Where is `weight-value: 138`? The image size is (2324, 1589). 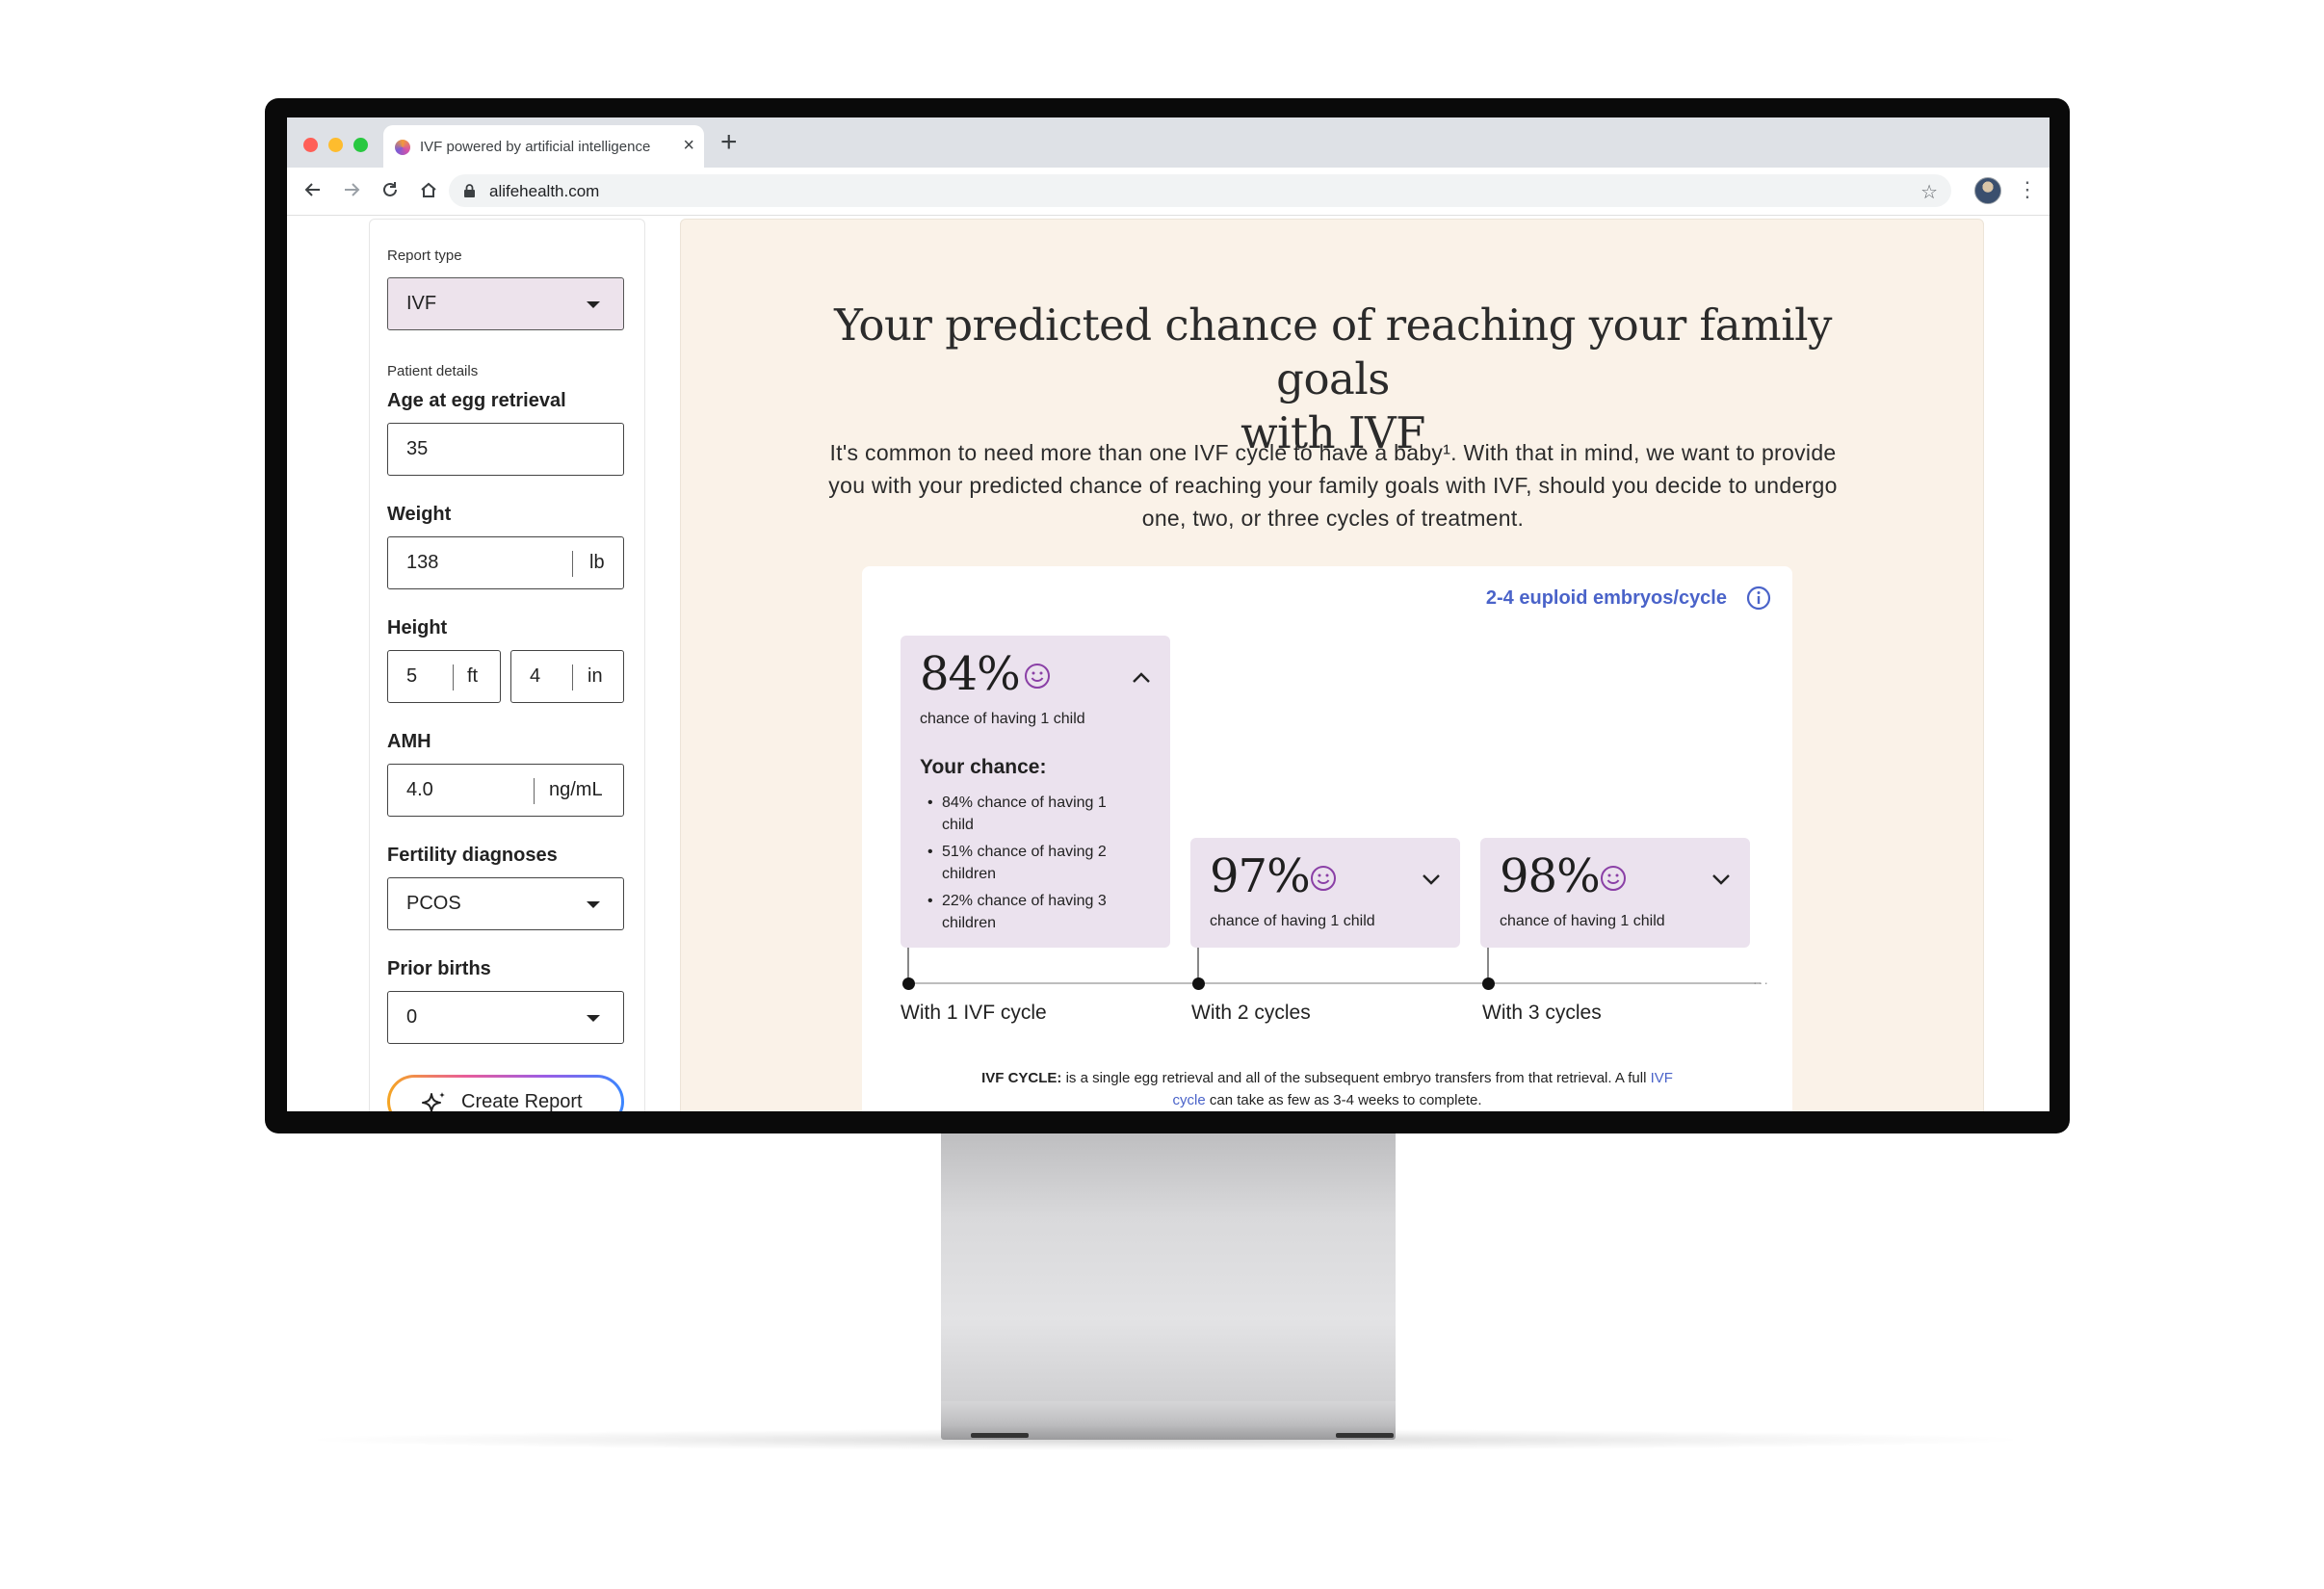 weight-value: 138 is located at coordinates (423, 562).